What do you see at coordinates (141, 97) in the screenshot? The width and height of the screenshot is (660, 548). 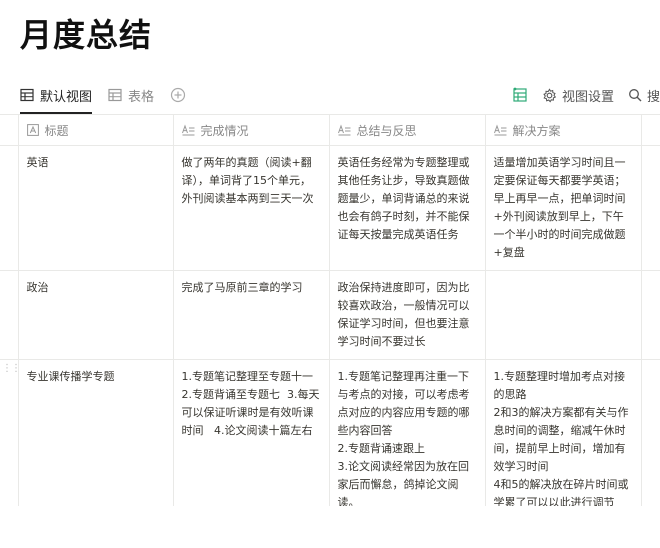 I see `tab-label: 表格` at bounding box center [141, 97].